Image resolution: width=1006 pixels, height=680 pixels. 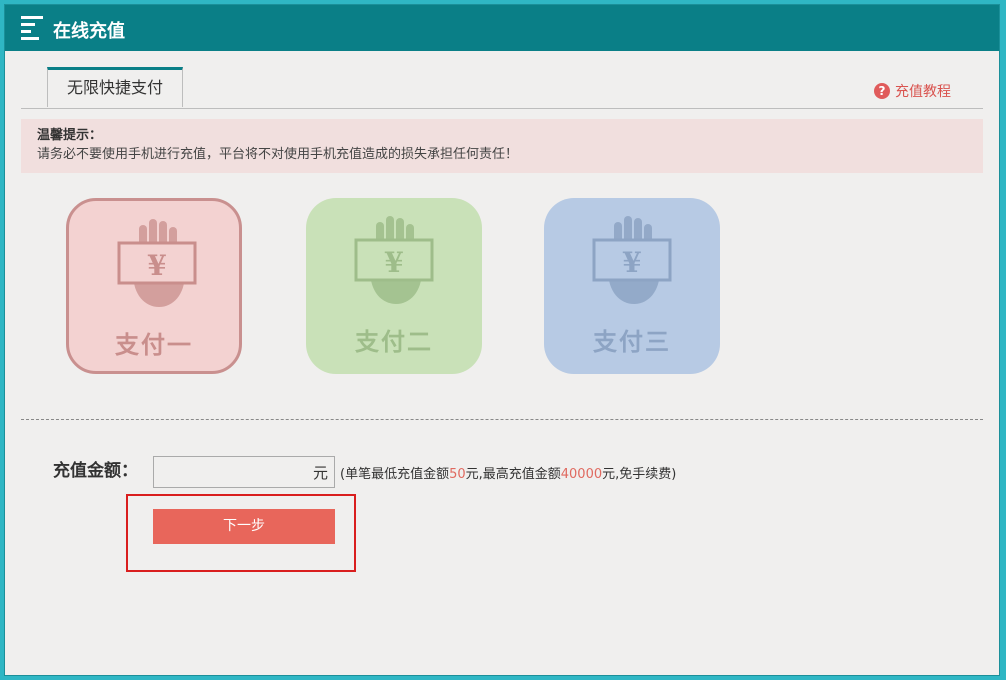 I want to click on payment-option-2: ¥ 支付二, so click(x=394, y=286).